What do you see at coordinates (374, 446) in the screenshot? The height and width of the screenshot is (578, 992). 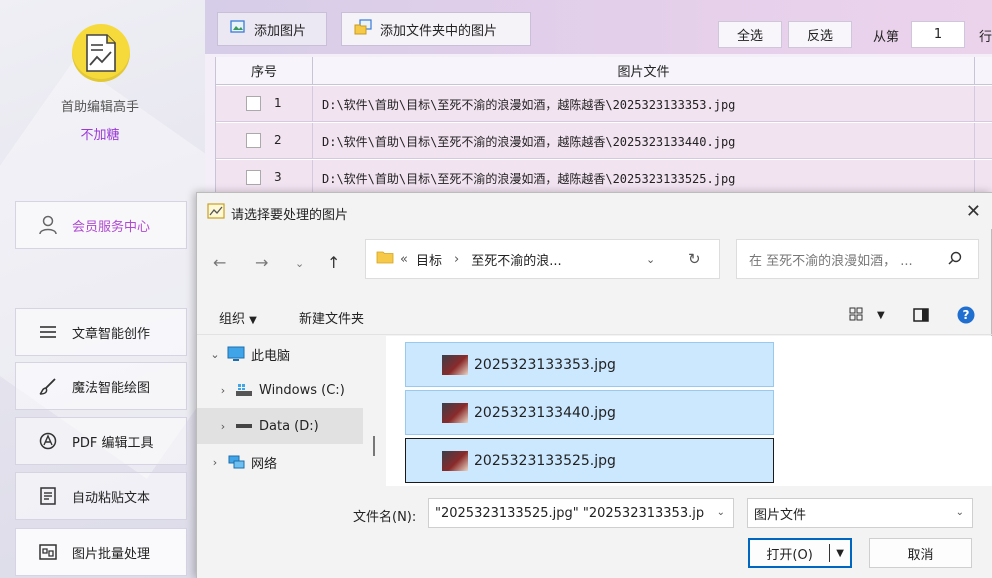 I see `tree-scrollbar` at bounding box center [374, 446].